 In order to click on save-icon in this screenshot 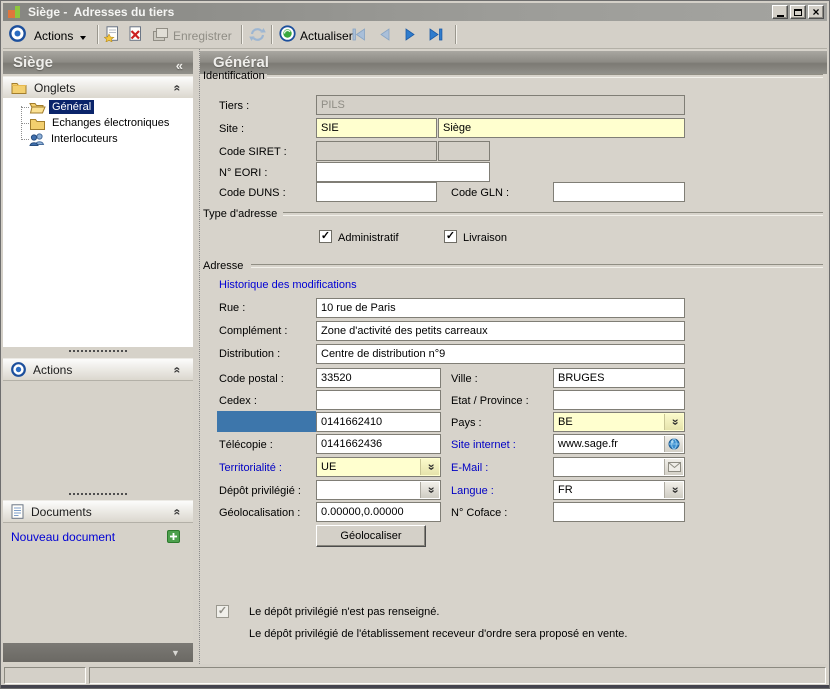, I will do `click(160, 34)`.